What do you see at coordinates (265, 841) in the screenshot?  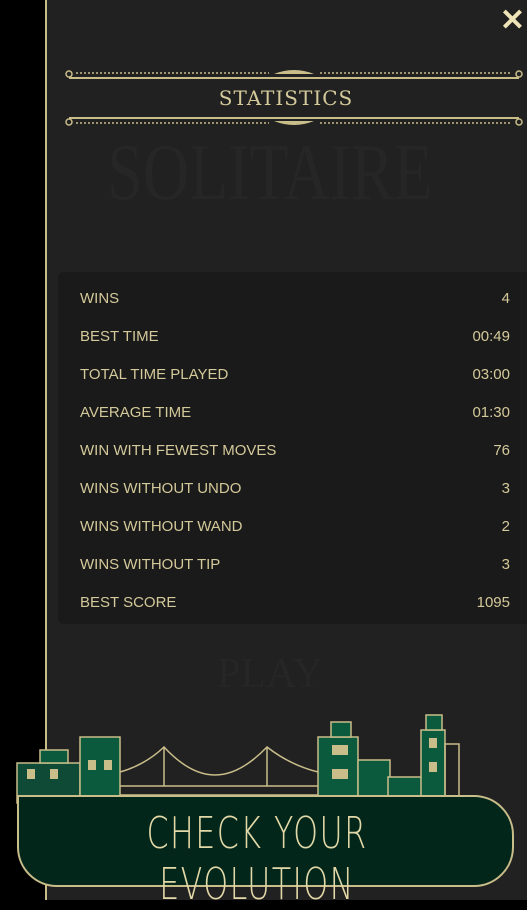 I see `check-evolution-button` at bounding box center [265, 841].